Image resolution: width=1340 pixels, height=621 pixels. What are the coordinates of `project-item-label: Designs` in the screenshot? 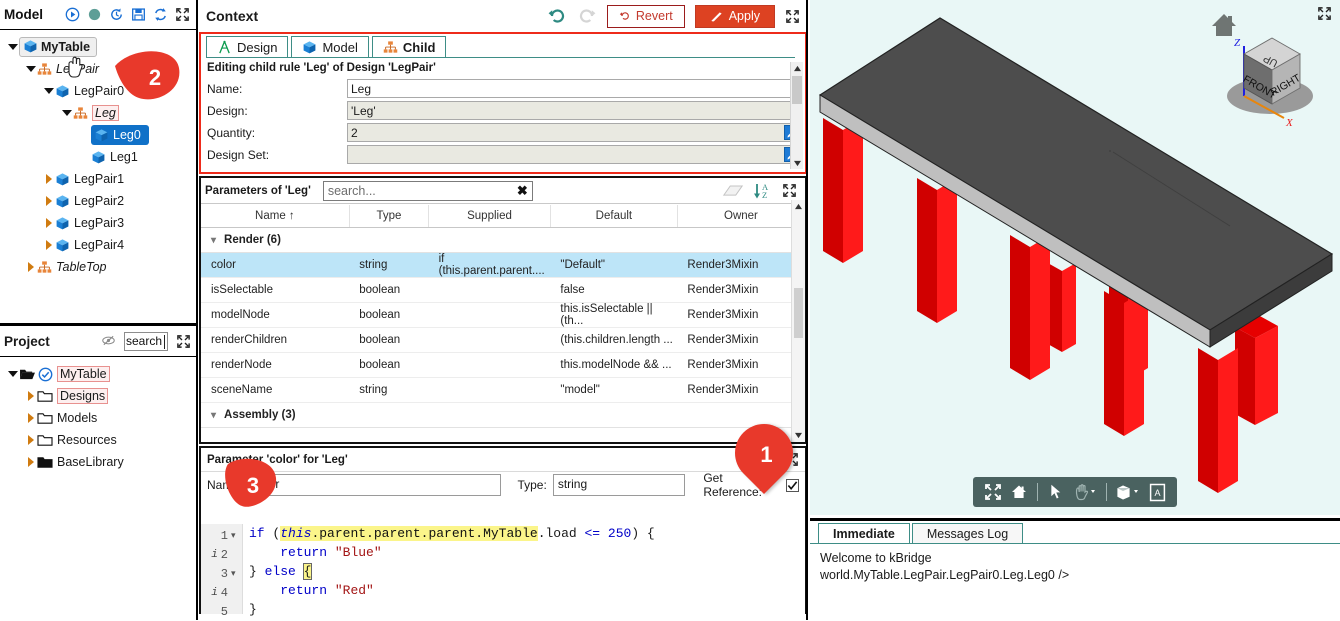 It's located at (83, 396).